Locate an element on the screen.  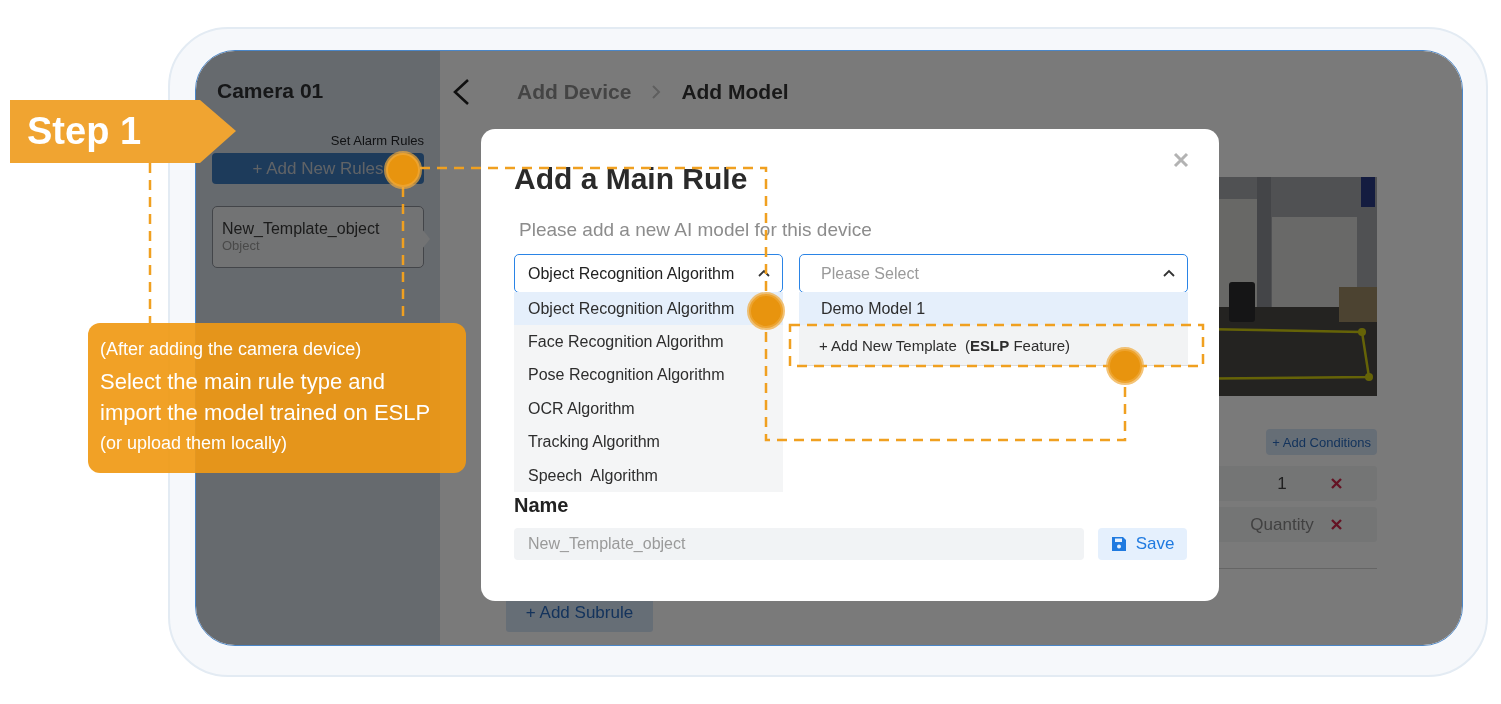
name-field: New_Template_object is located at coordinates (799, 544).